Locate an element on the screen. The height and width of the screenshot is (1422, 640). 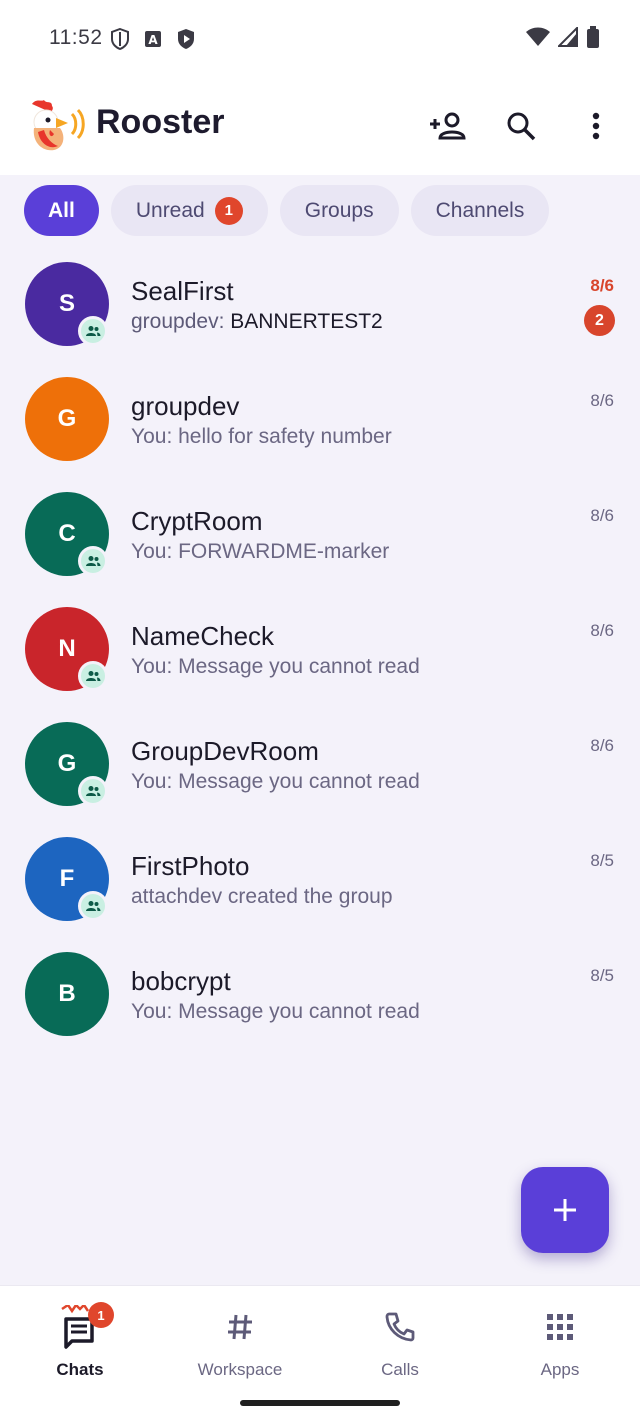
chat-row: C CryptRoom You: FORWARDME-marker 8/6 is located at coordinates (320, 534).